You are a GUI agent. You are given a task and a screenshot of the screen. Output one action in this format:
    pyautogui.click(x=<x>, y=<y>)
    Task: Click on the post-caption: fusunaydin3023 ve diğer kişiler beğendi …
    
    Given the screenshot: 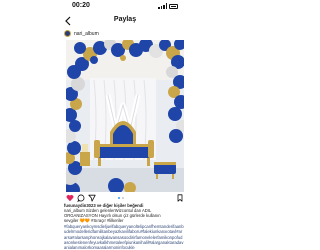 What is the action you would take?
    pyautogui.click(x=124, y=226)
    